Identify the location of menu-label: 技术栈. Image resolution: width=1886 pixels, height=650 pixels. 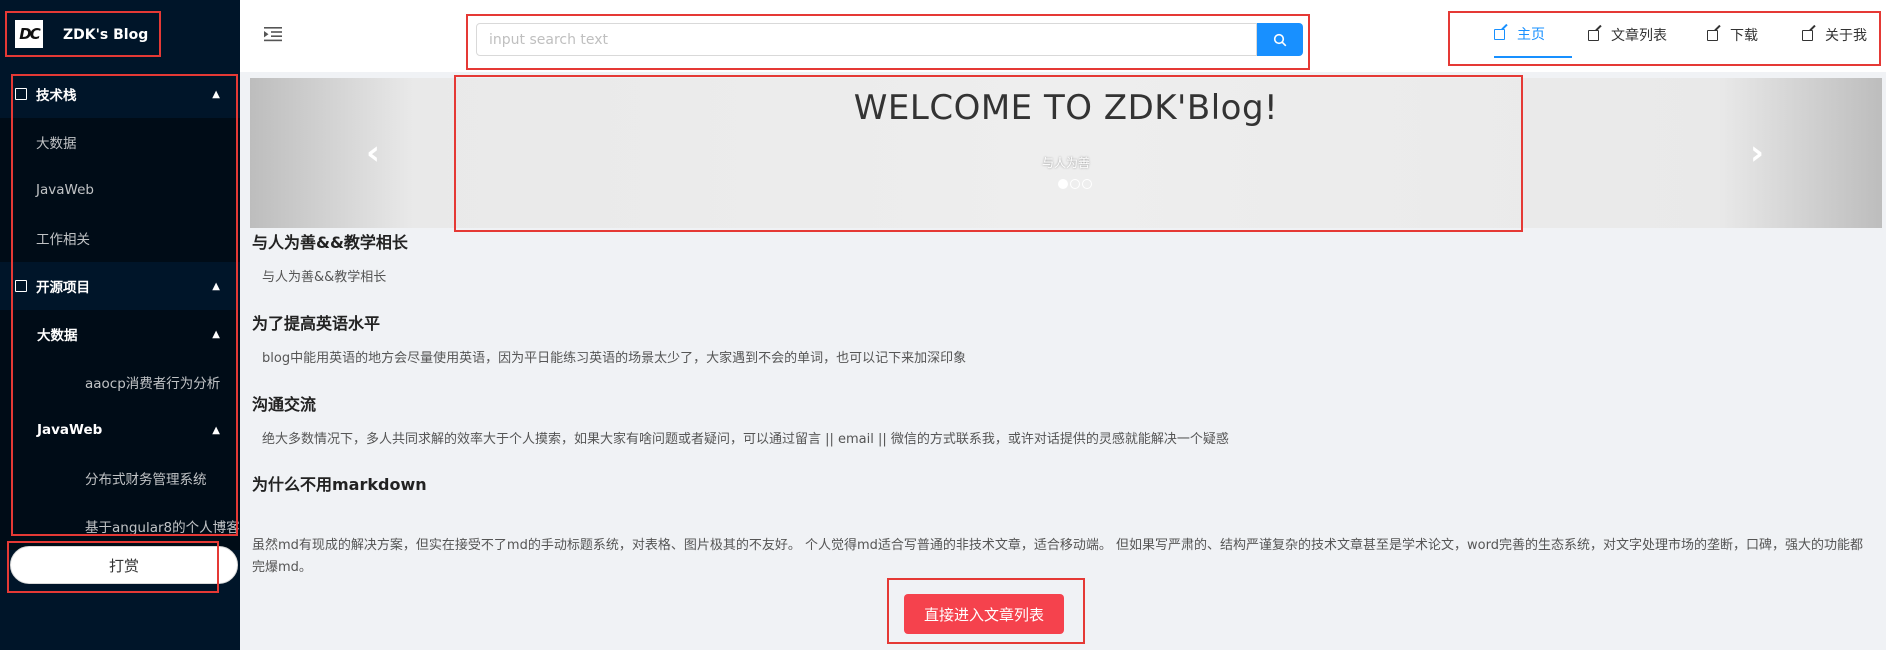
(56, 96).